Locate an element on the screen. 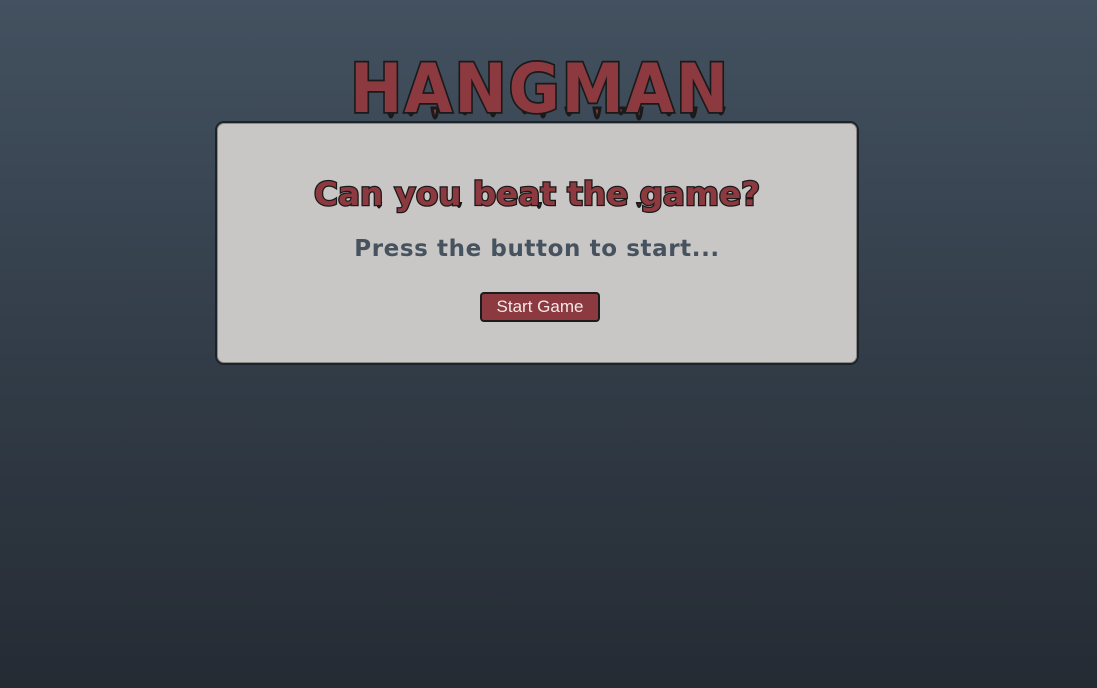  start-game-button: Start Game is located at coordinates (540, 307).